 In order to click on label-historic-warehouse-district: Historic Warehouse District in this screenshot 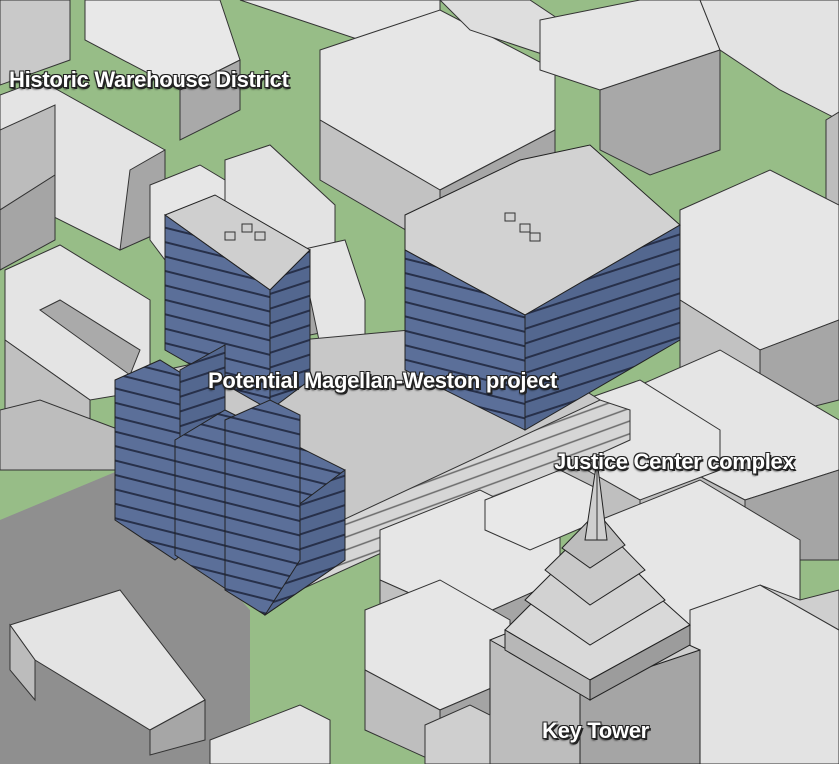, I will do `click(149, 79)`.